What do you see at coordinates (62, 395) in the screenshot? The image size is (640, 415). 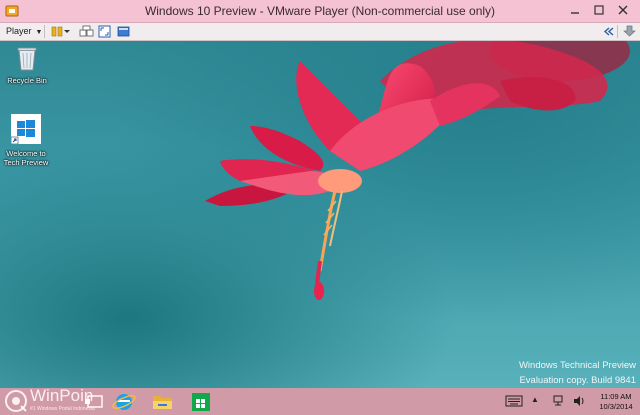 I see `brand-name: WinPoin` at bounding box center [62, 395].